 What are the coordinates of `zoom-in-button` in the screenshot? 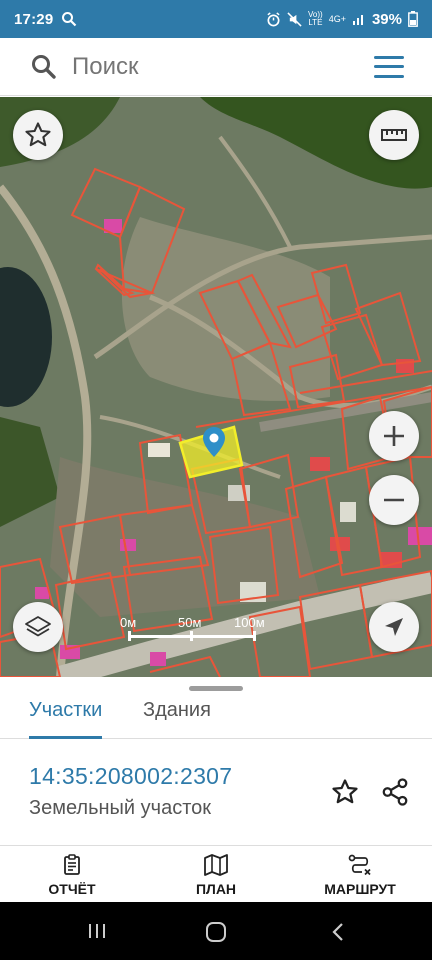 It's located at (394, 436).